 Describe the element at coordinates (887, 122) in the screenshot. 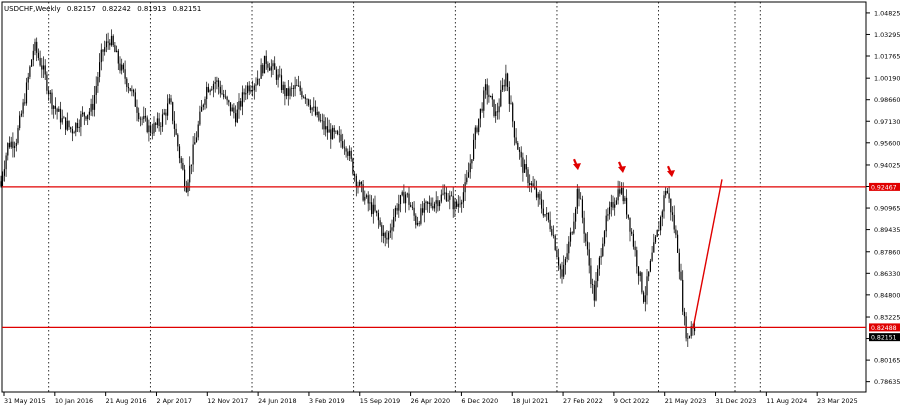

I see `price-tick-label: 0.97130` at that location.